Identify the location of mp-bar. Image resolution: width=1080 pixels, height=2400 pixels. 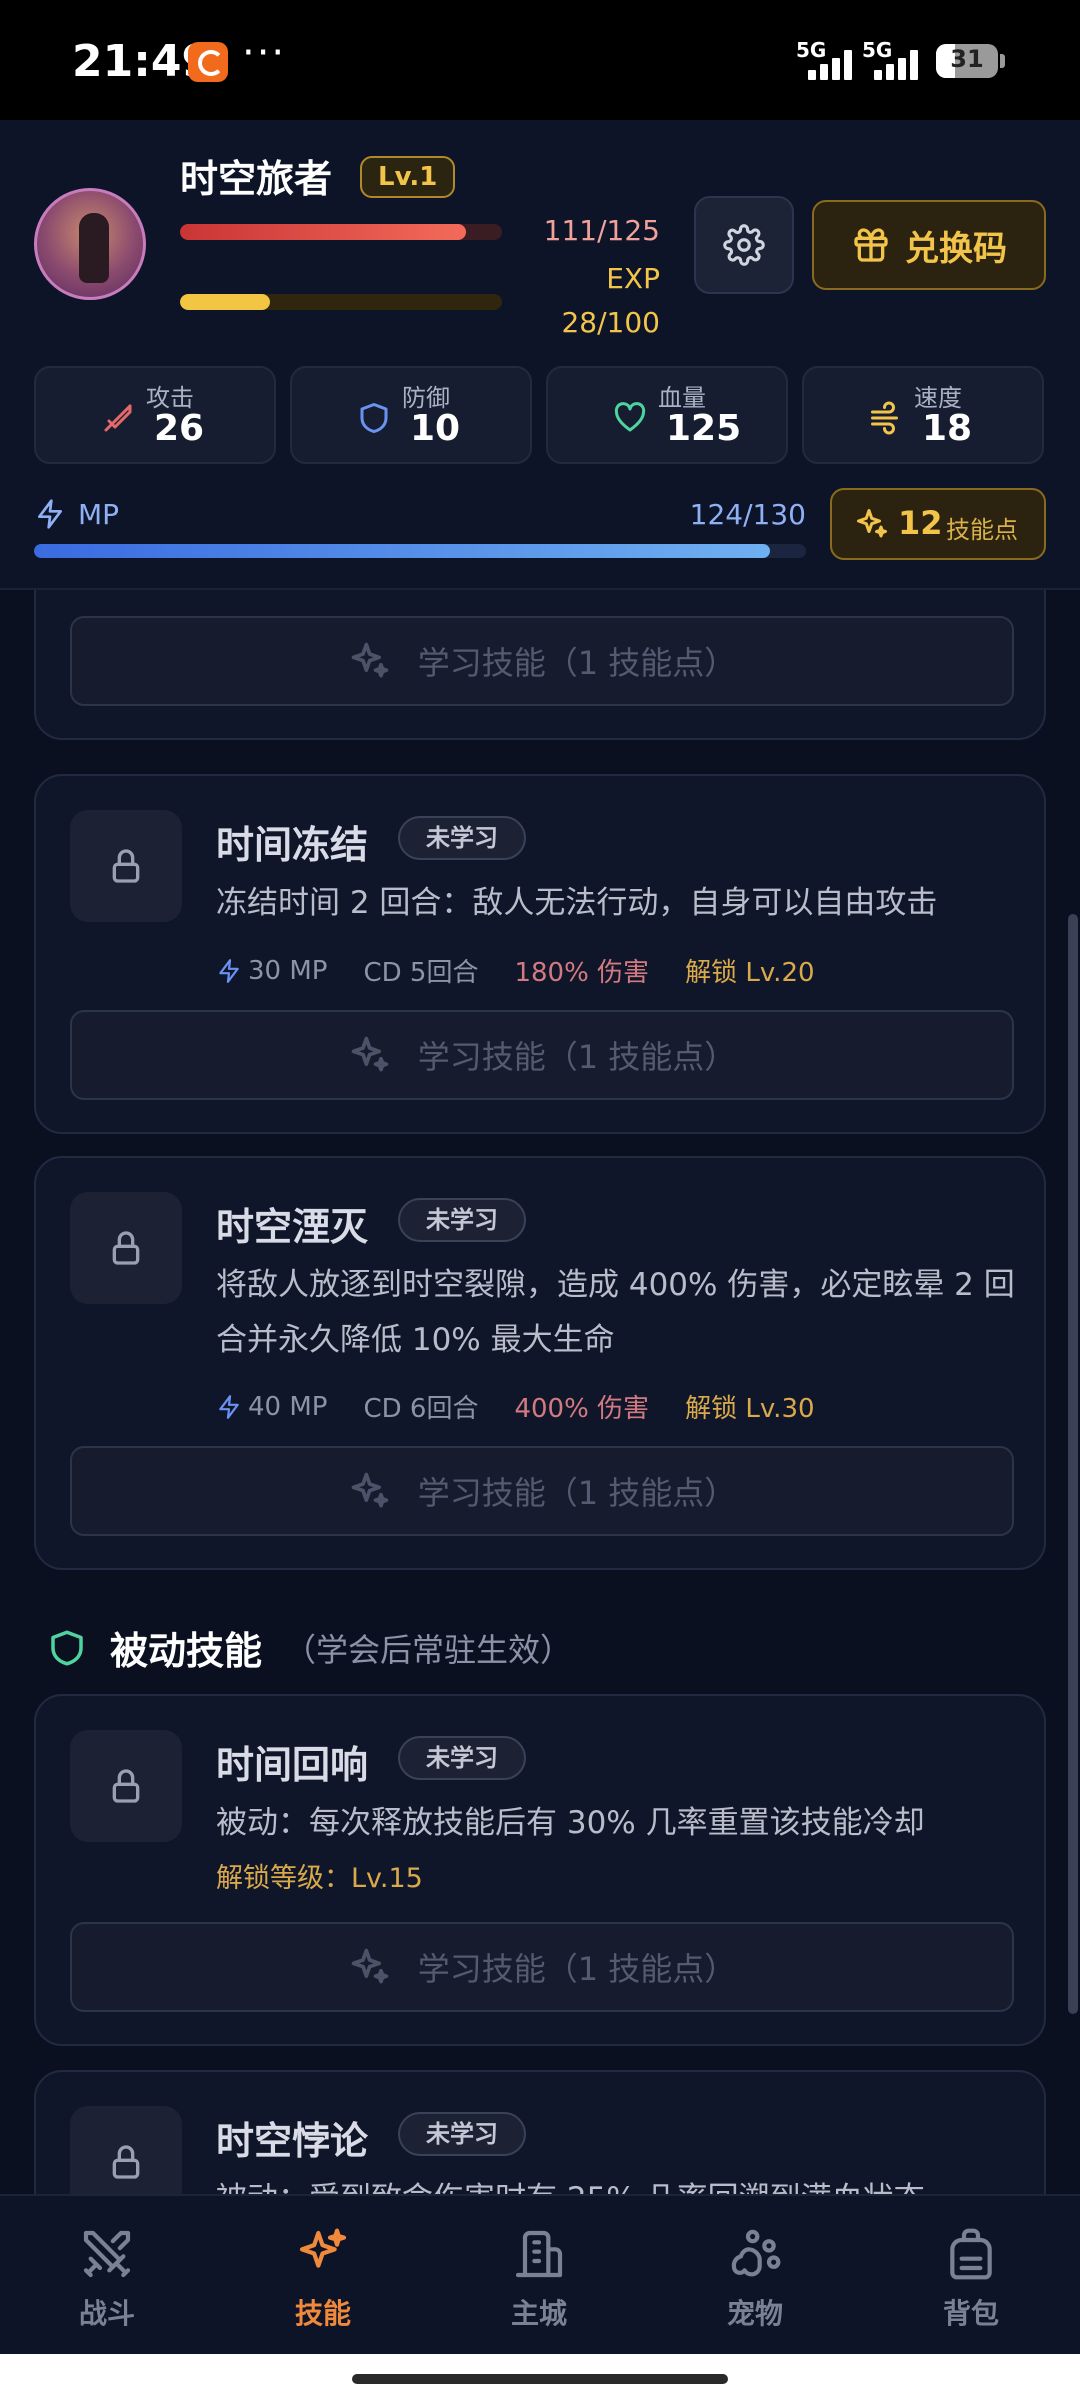
(420, 551).